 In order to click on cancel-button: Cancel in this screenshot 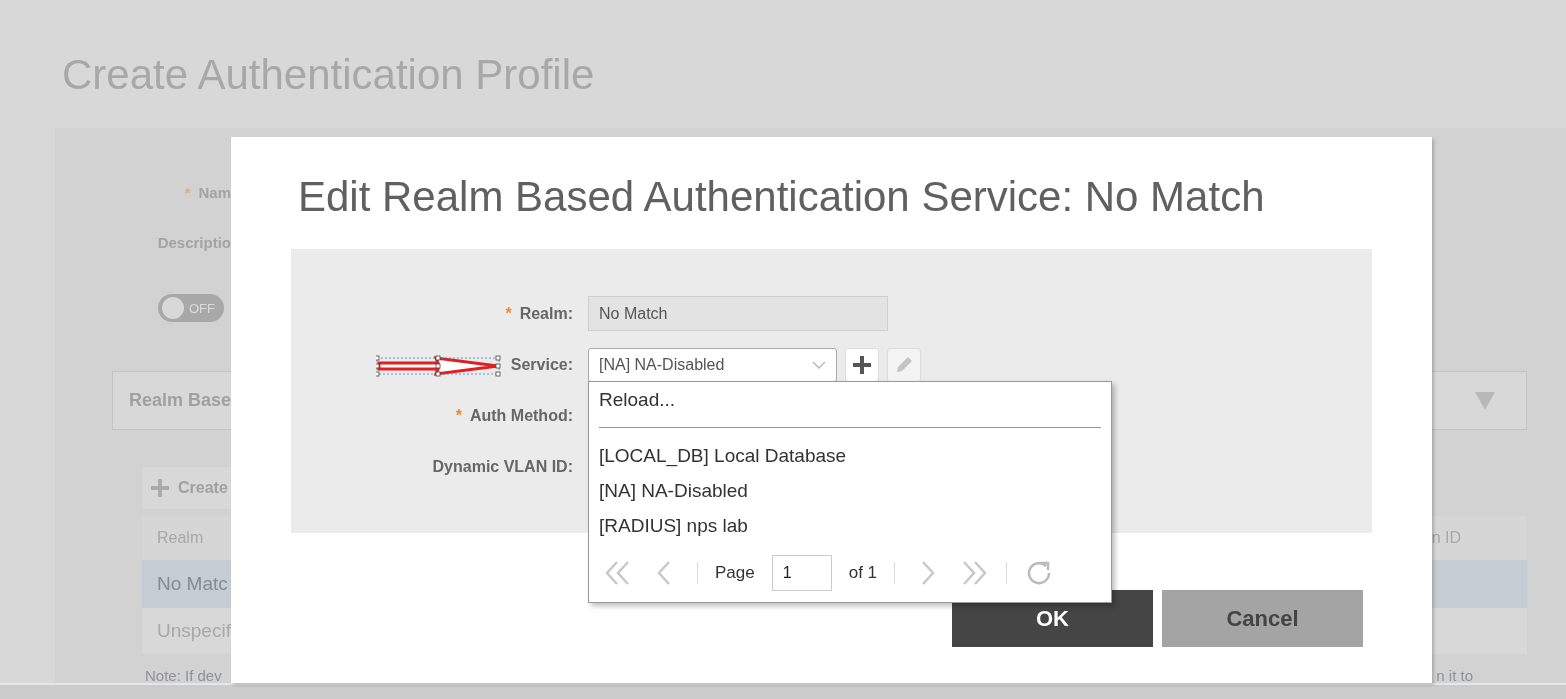, I will do `click(1262, 618)`.